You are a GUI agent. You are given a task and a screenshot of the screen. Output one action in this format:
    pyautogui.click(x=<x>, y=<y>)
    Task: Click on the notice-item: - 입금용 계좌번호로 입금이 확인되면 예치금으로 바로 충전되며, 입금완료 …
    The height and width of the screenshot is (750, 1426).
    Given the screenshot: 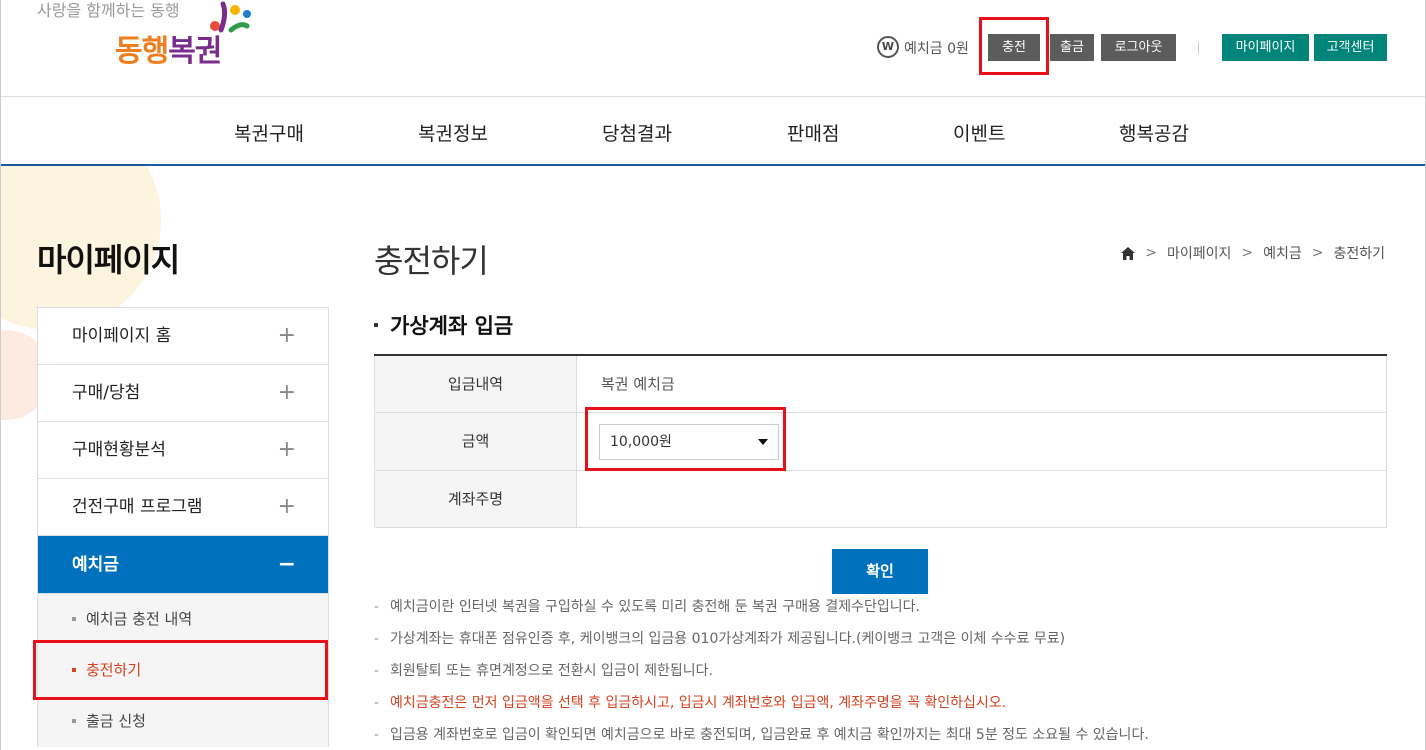 What is the action you would take?
    pyautogui.click(x=761, y=737)
    